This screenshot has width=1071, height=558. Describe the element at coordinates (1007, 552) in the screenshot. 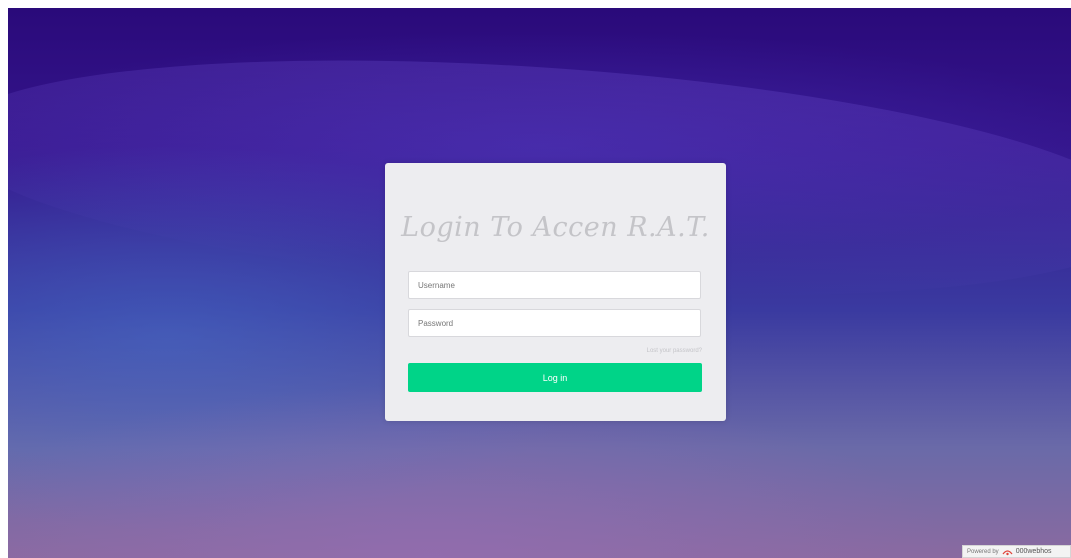

I see `000webhost-logo-icon` at that location.